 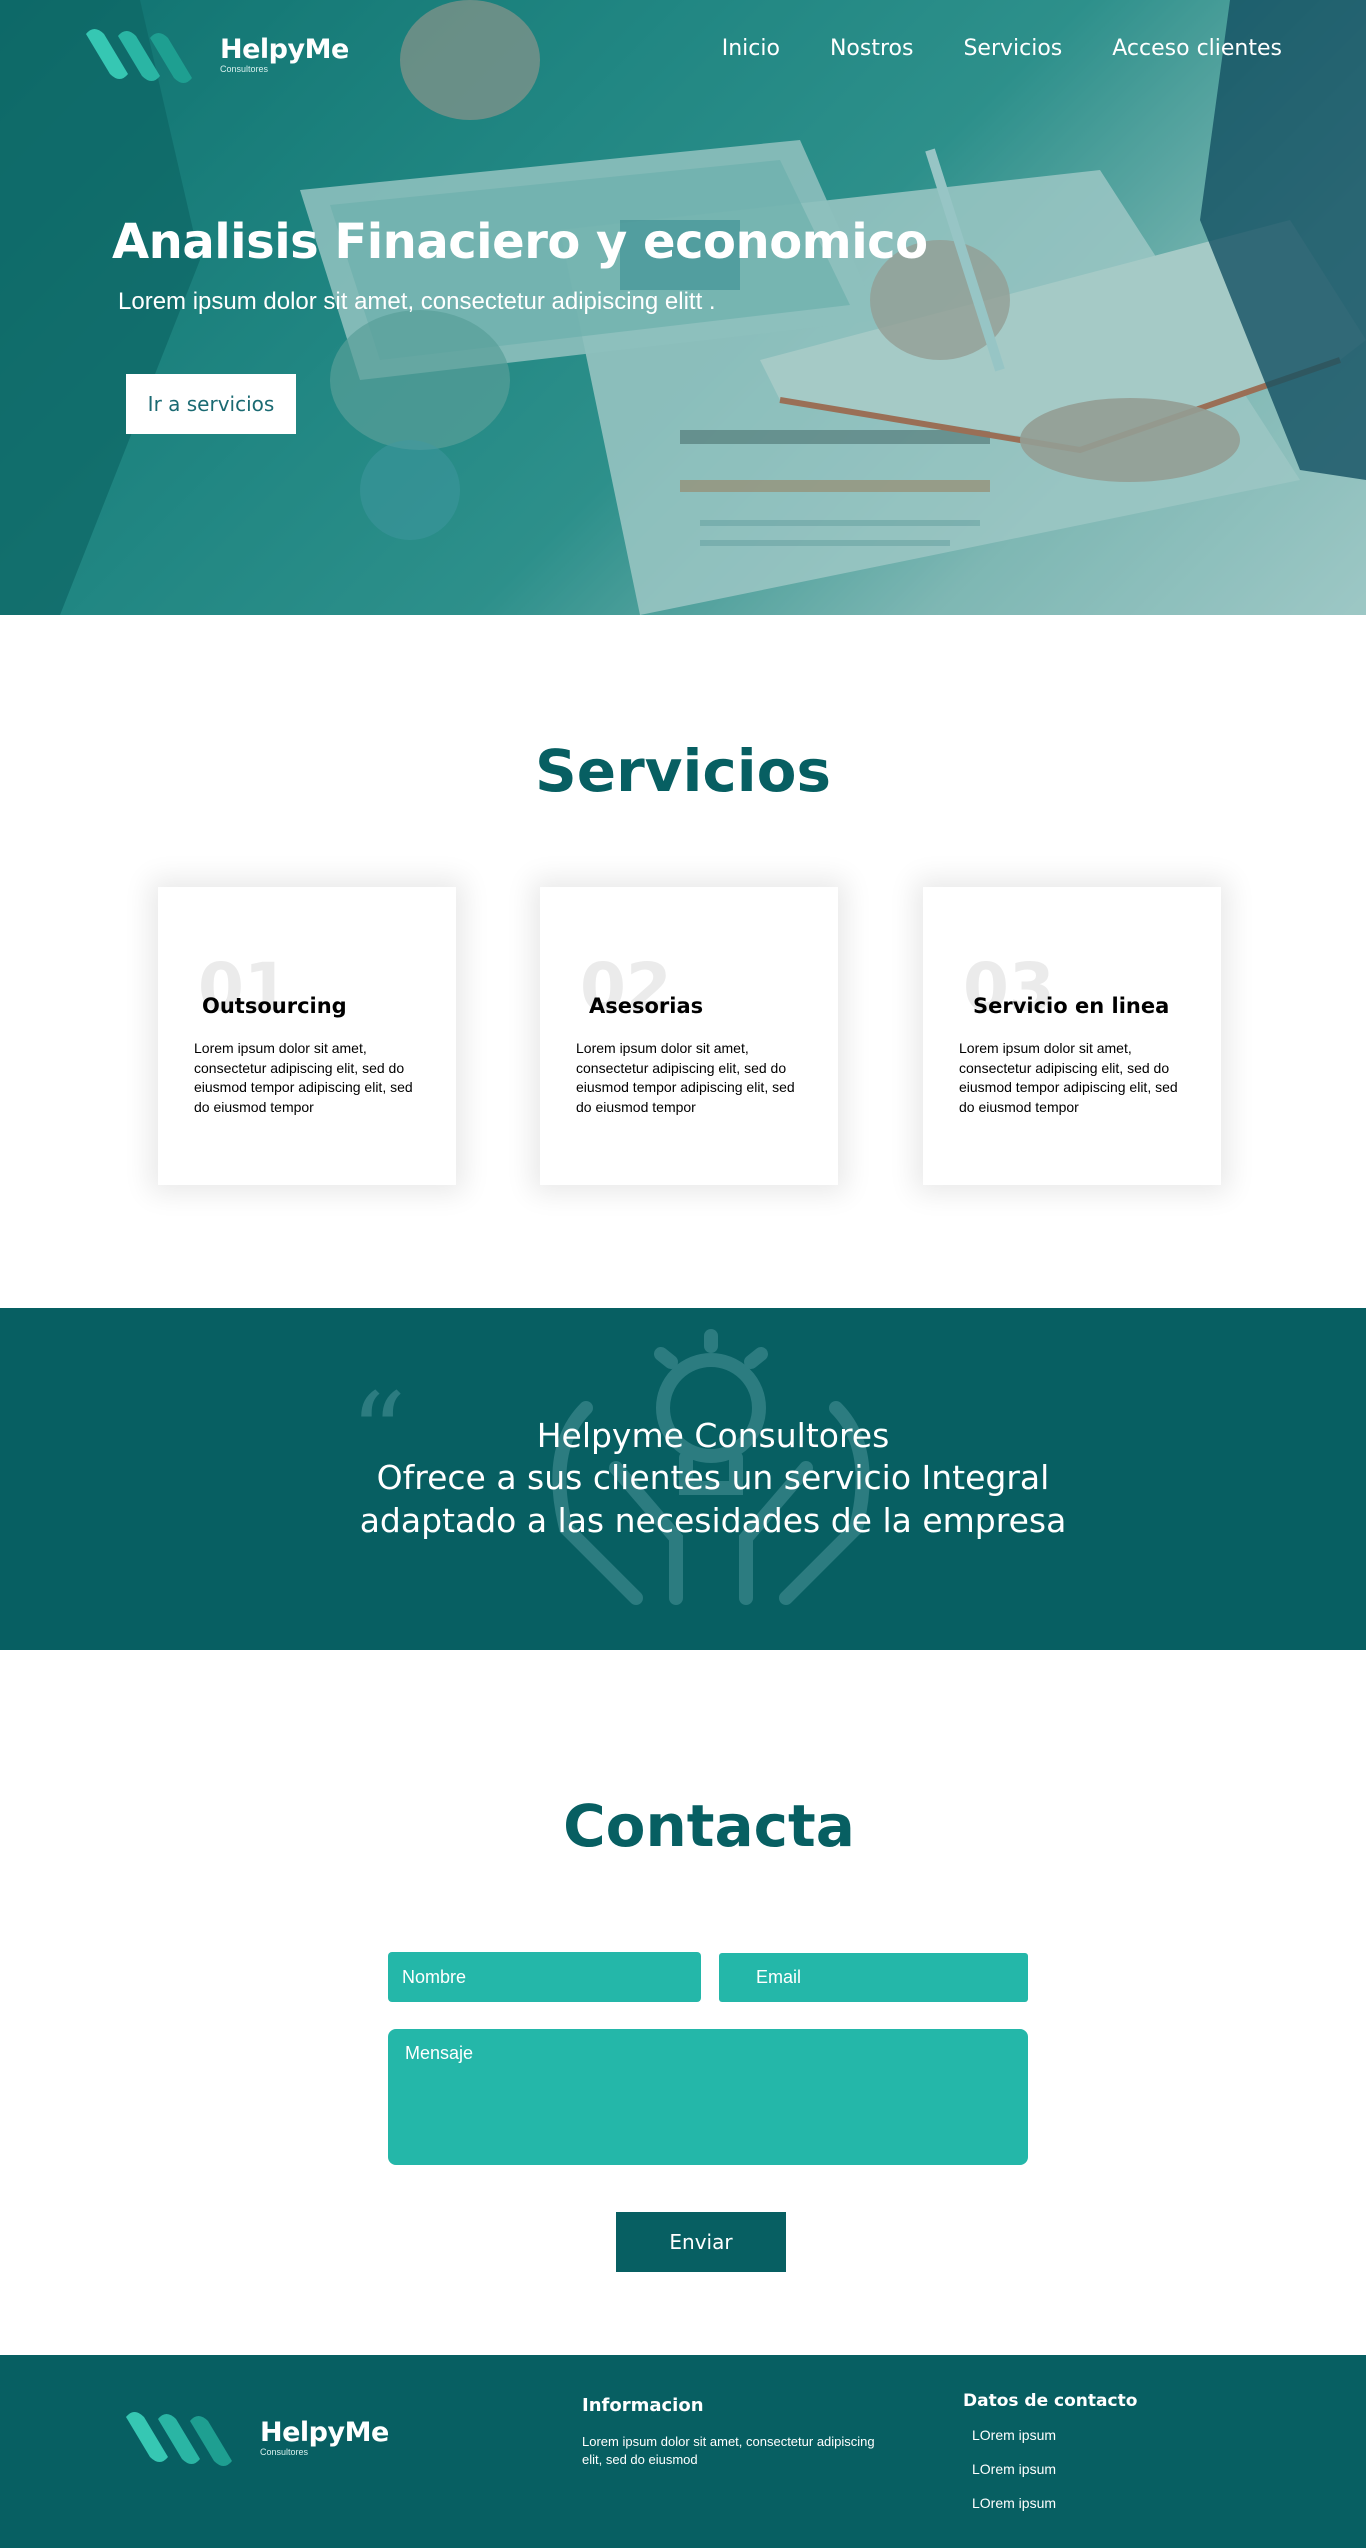 What do you see at coordinates (254, 2438) in the screenshot?
I see `footer-logo: HelpyMe Consultores` at bounding box center [254, 2438].